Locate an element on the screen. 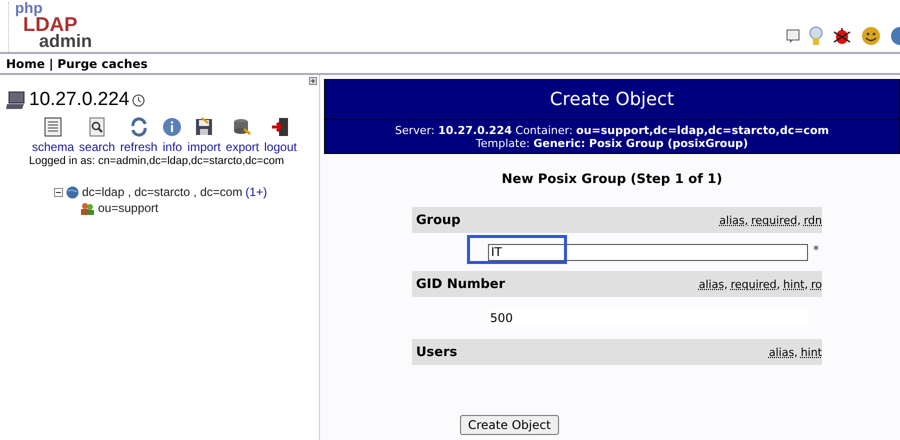  clock-icon is located at coordinates (139, 100).